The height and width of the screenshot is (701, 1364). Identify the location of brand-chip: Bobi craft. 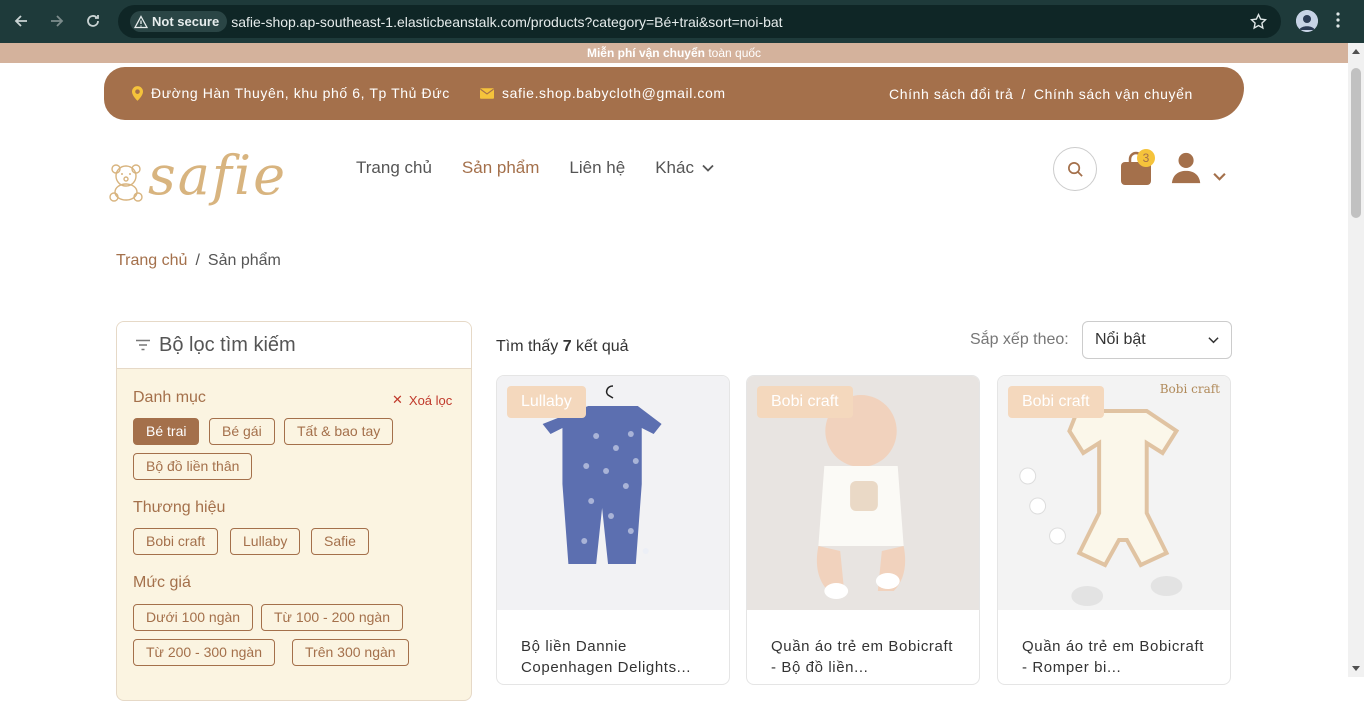
(176, 541).